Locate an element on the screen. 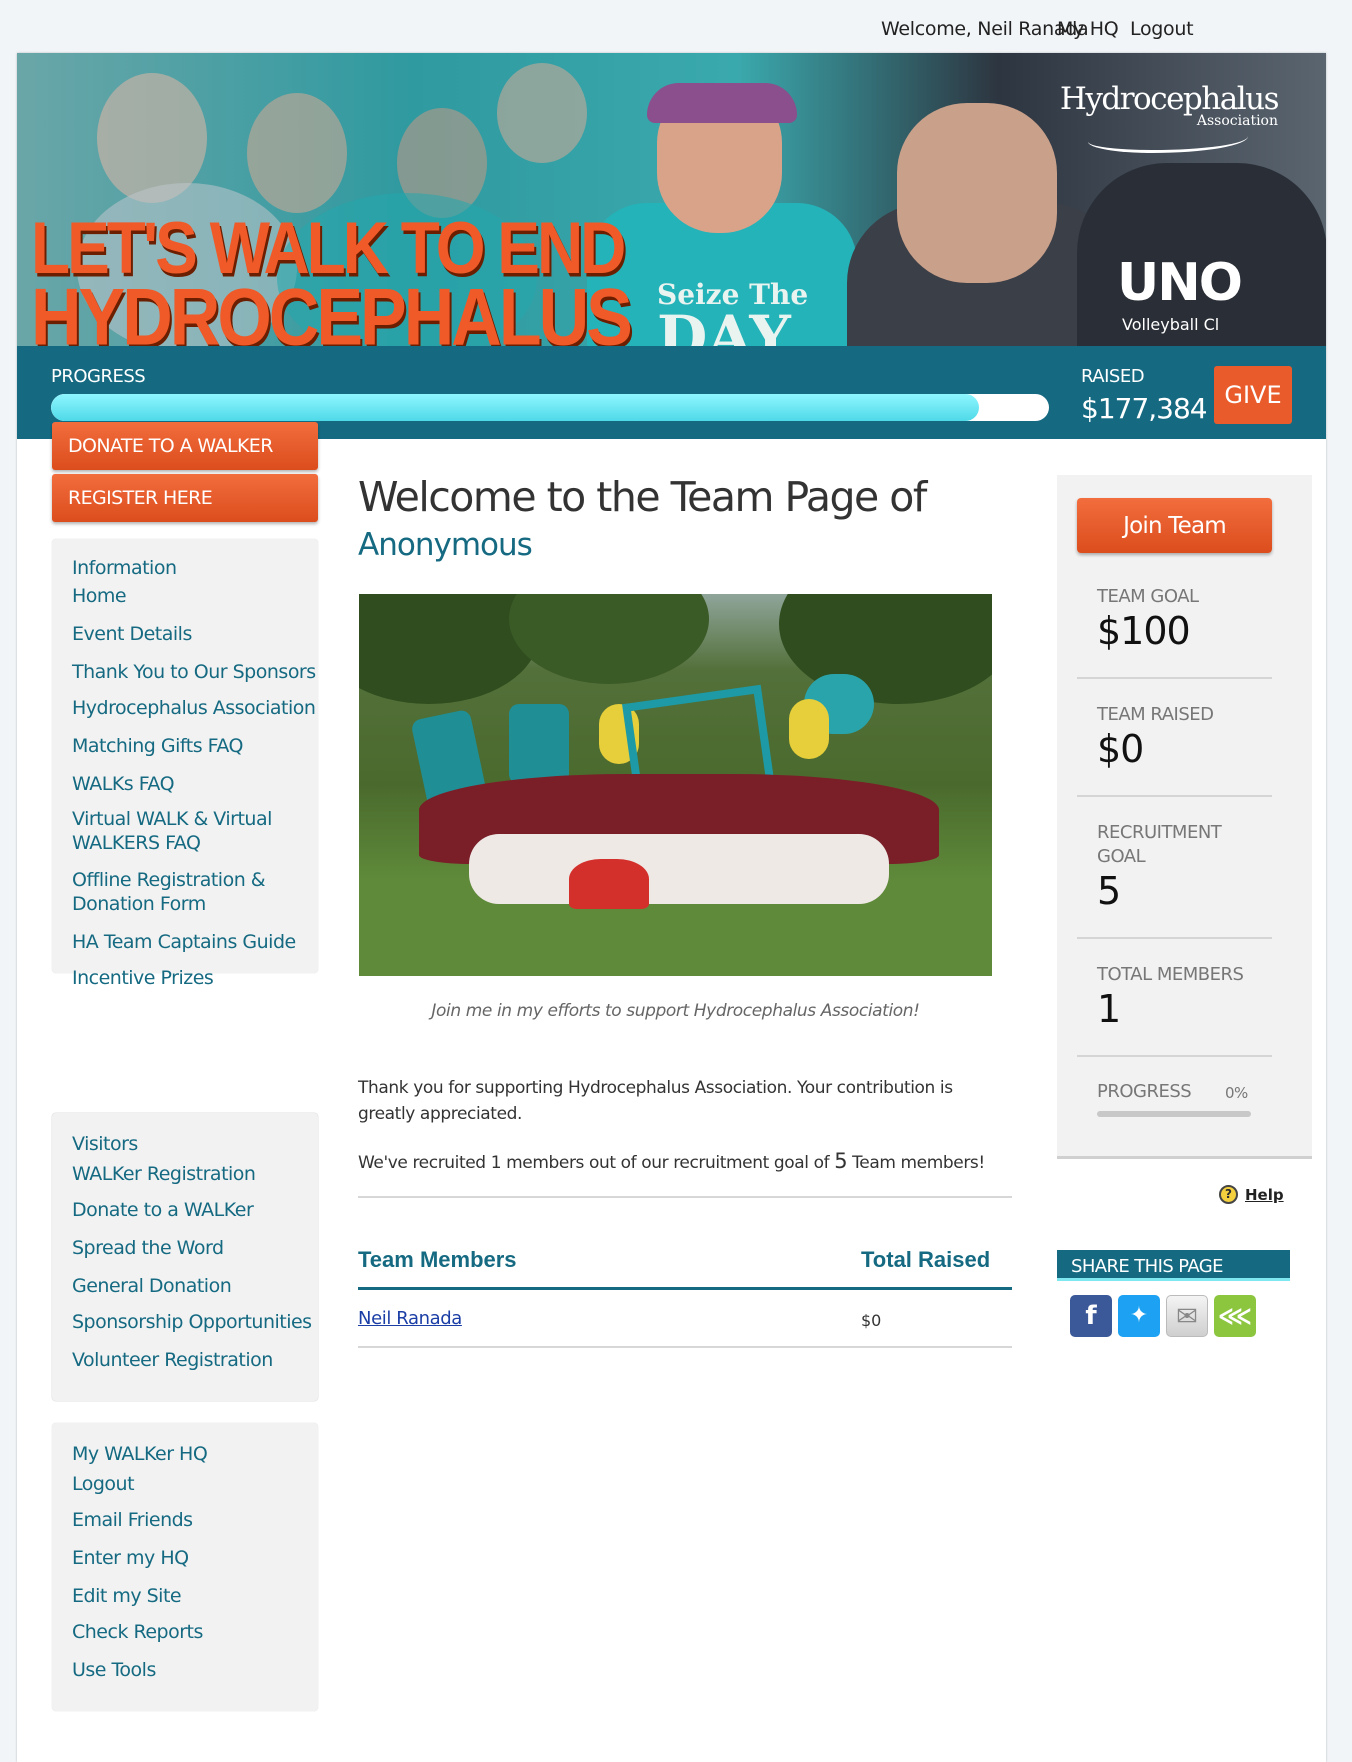 This screenshot has width=1352, height=1762. nav-walks-faq: WALKs FAQ is located at coordinates (123, 784).